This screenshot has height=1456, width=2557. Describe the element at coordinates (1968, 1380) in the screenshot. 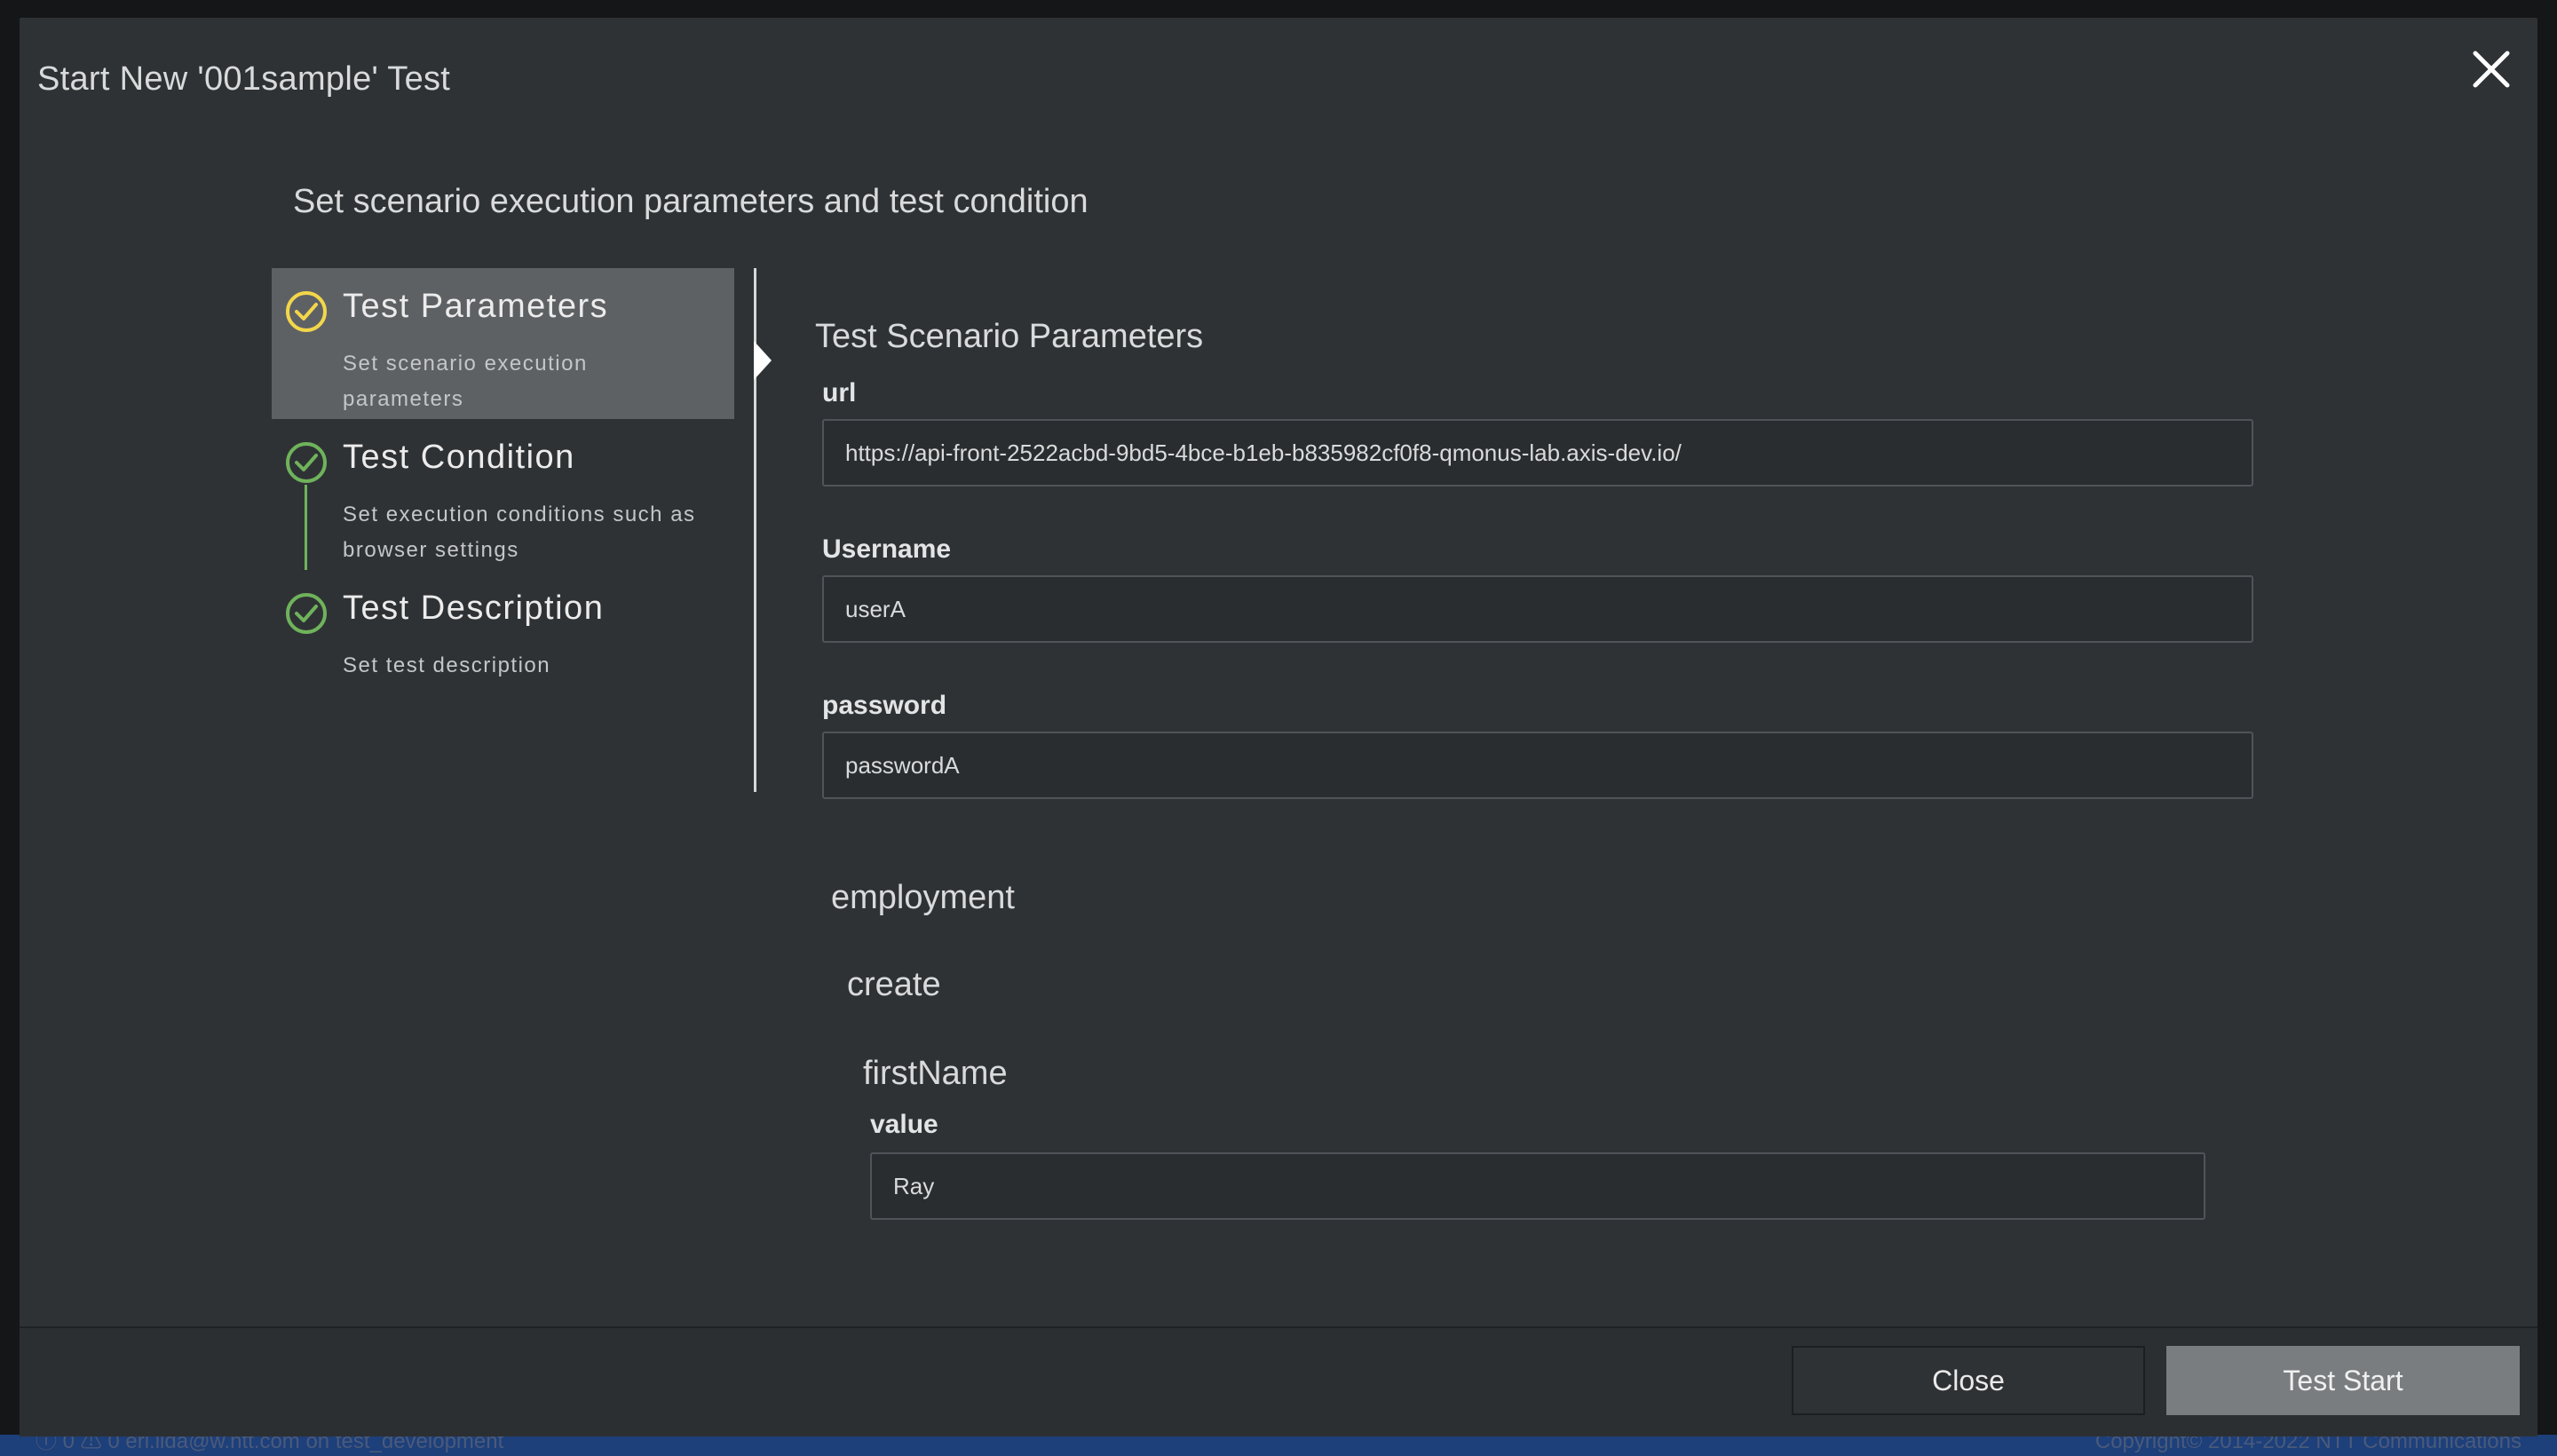

I see `close-button: Close` at that location.